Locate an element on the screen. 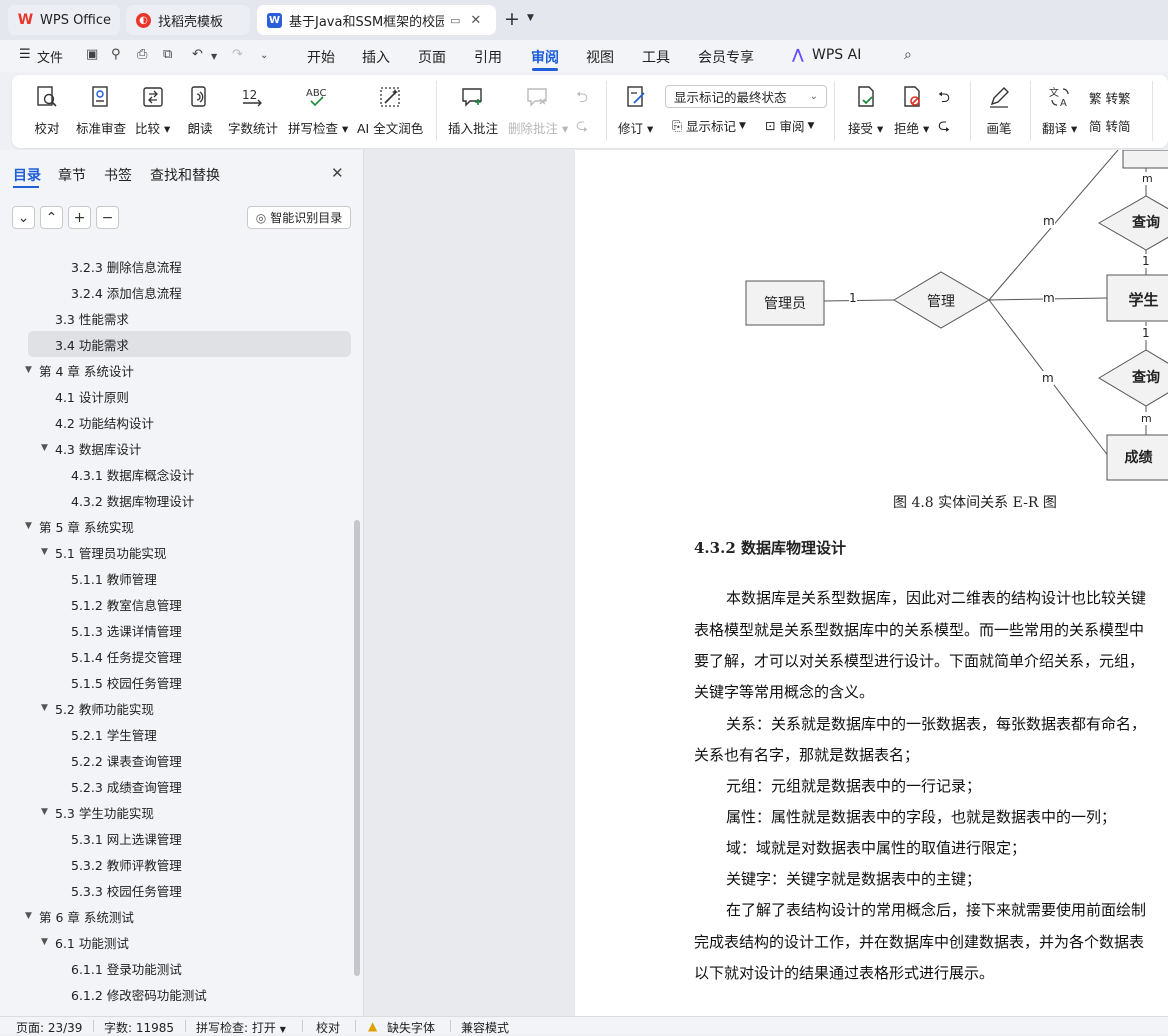 Image resolution: width=1168 pixels, height=1036 pixels. toc-item: ▼ 第 4 章 系统设计 is located at coordinates (177, 370).